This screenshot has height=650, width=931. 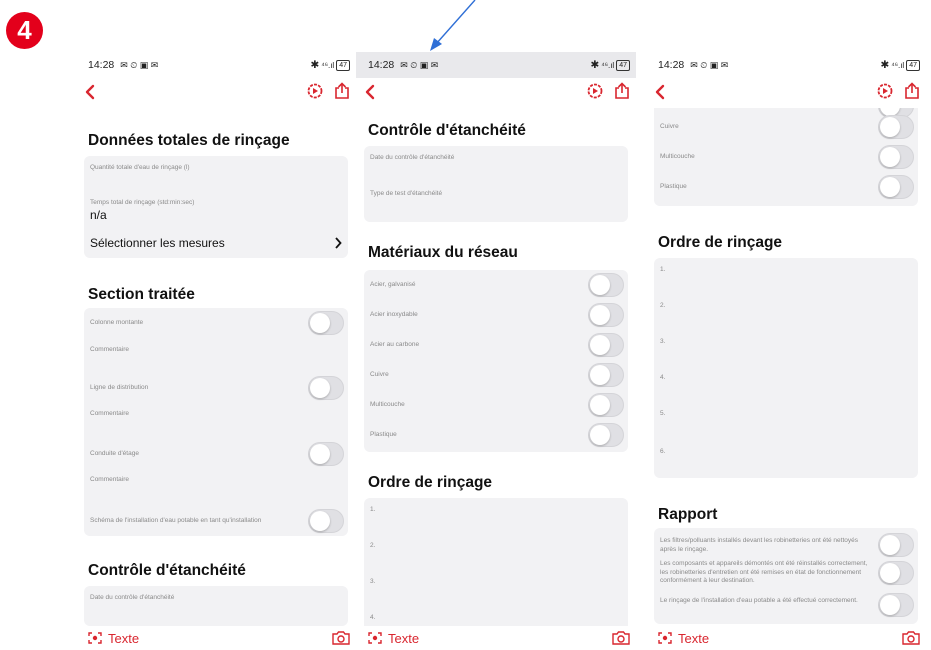 What do you see at coordinates (109, 349) in the screenshot?
I see `riser-comment-field: Commentaire` at bounding box center [109, 349].